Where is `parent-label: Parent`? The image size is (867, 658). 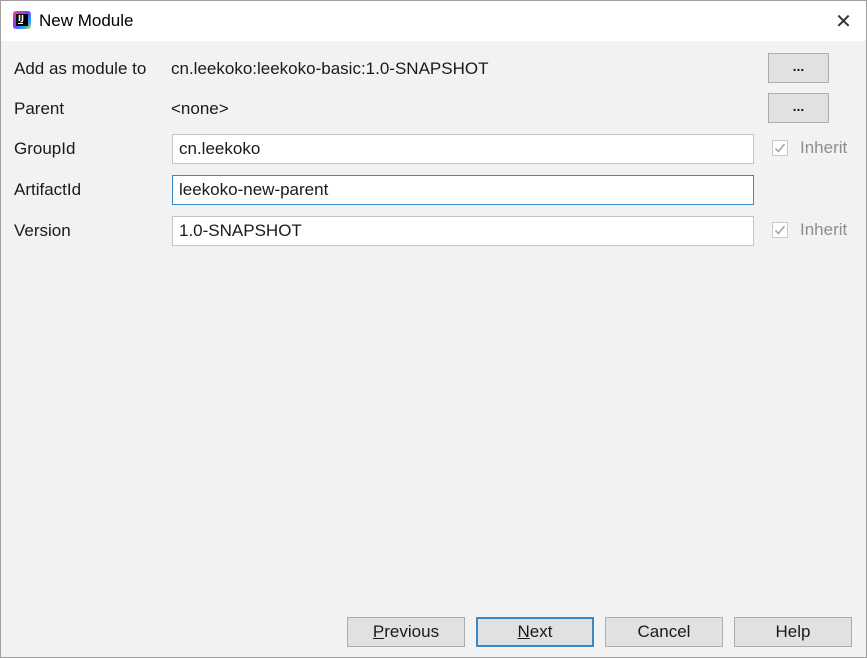 parent-label: Parent is located at coordinates (39, 108).